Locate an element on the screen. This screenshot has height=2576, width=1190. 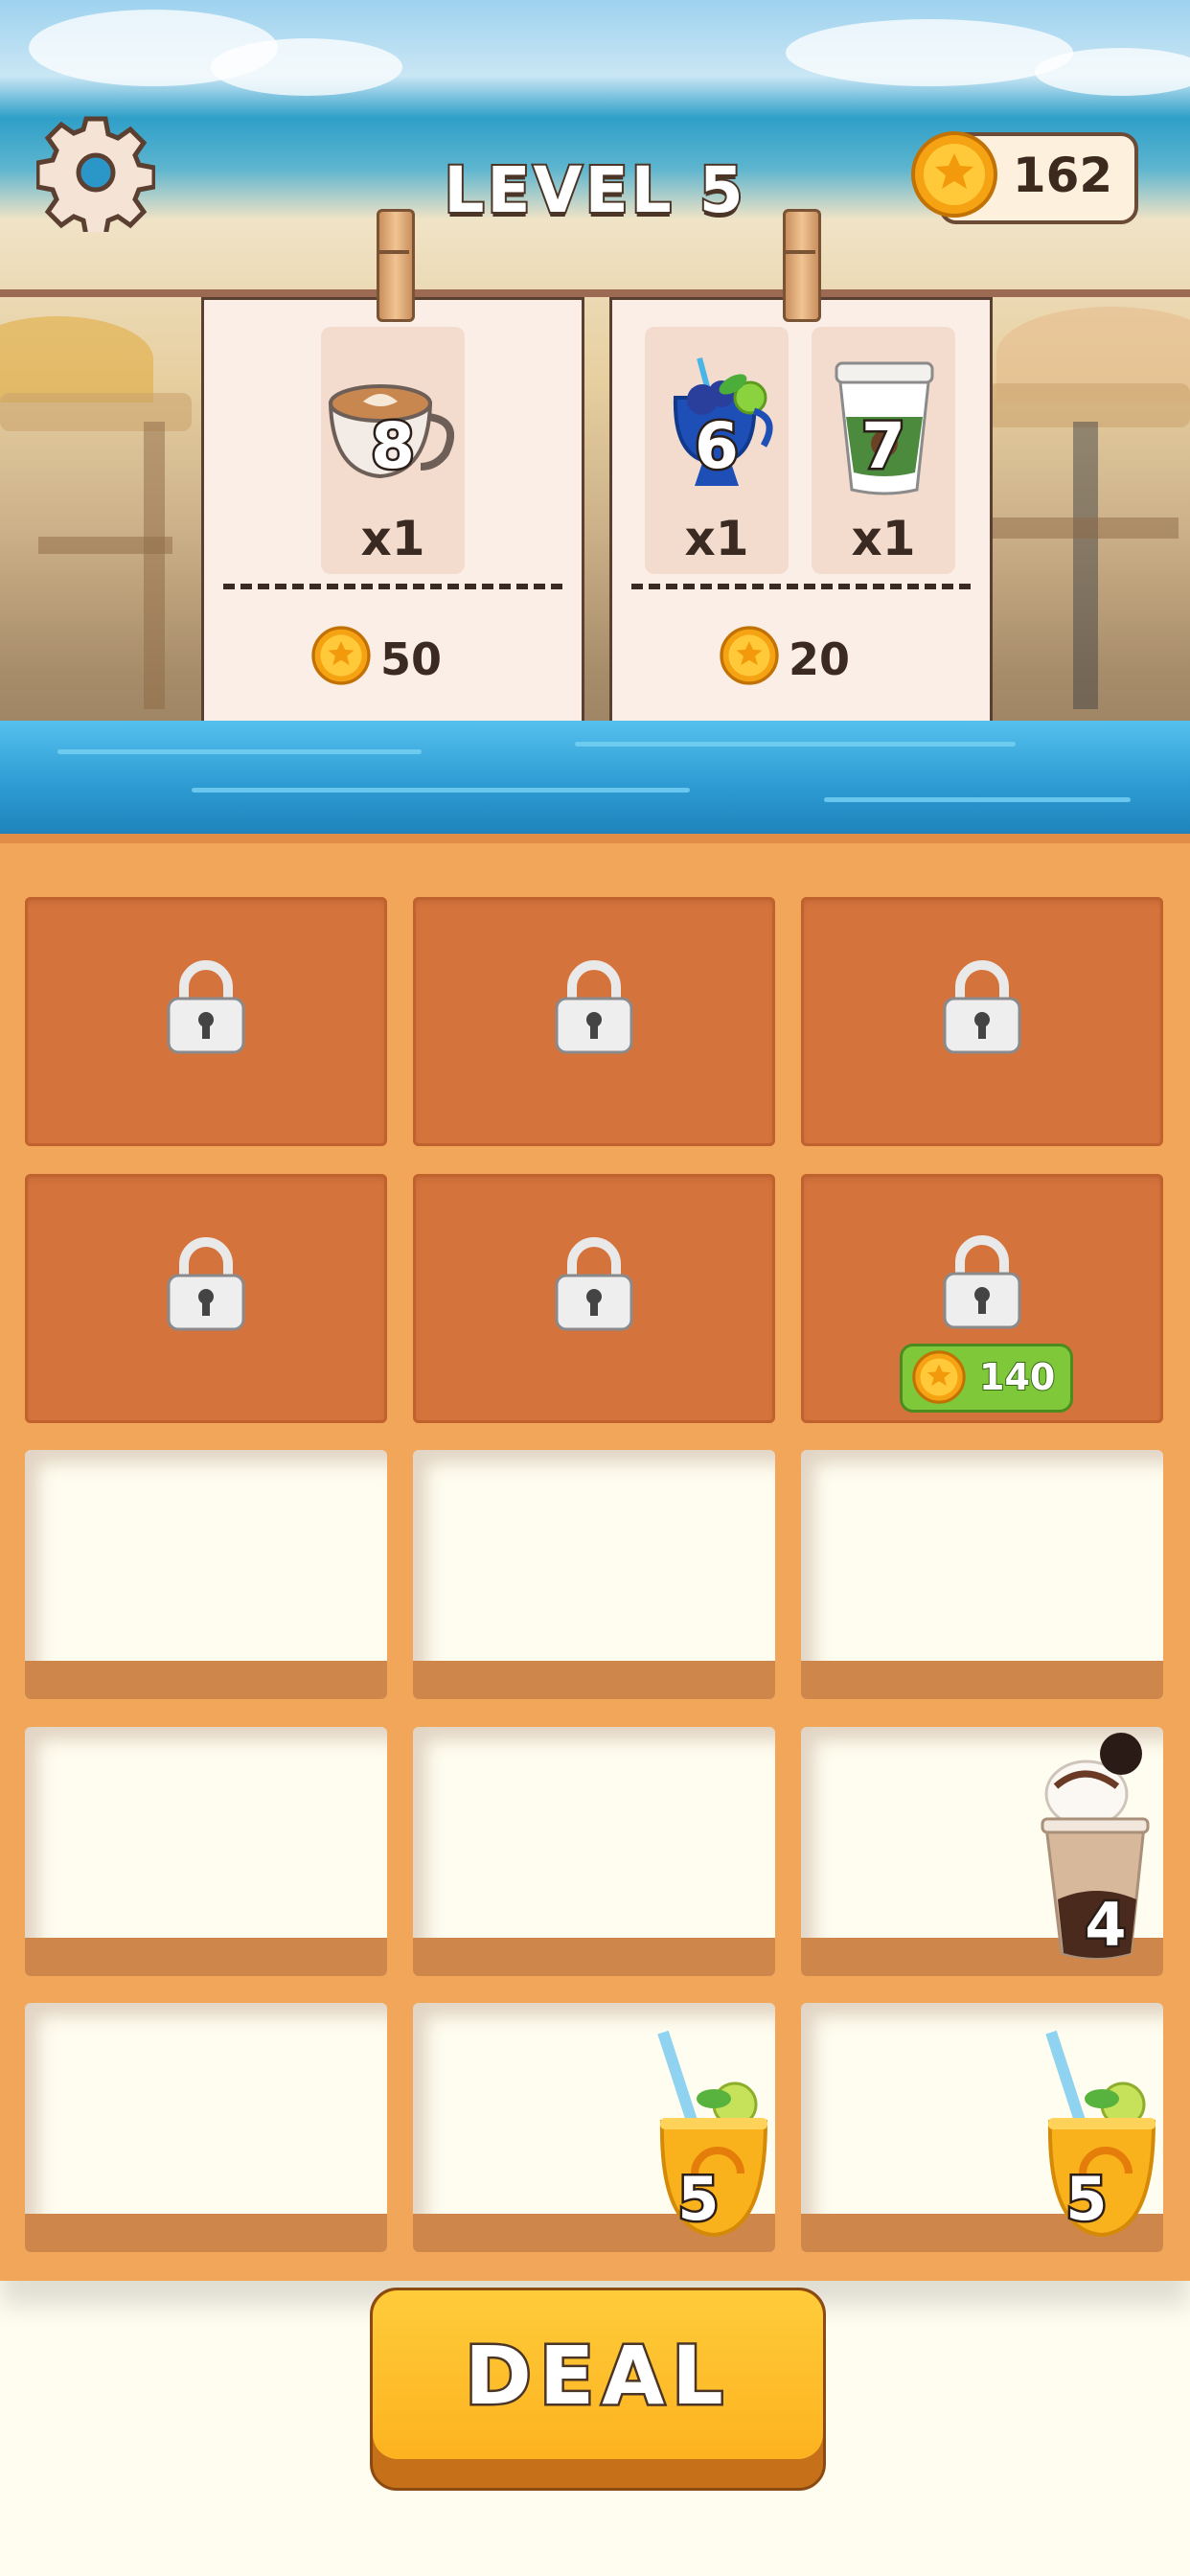
item-number: 7 is located at coordinates (884, 446).